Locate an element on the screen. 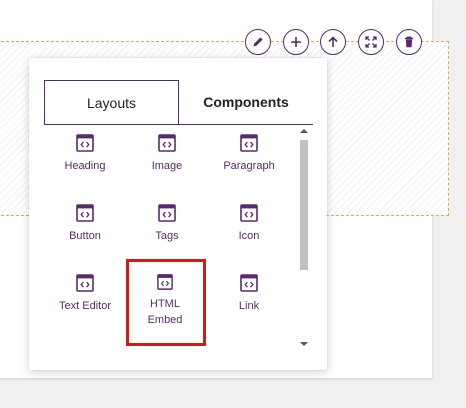  component-tags: Tags is located at coordinates (167, 226).